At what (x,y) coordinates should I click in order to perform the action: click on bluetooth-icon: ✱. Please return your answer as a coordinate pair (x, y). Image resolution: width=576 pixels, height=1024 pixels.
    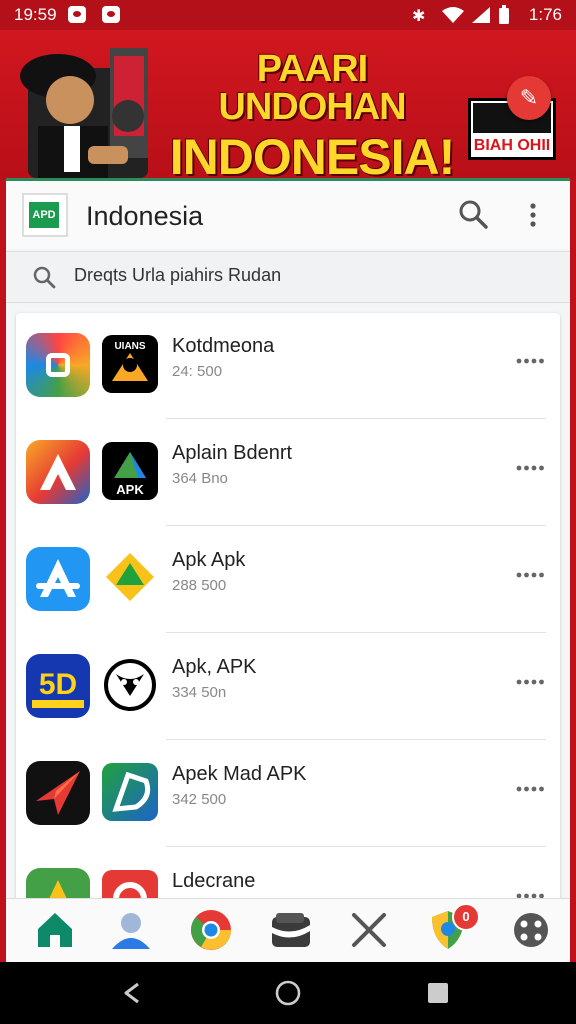
    Looking at the image, I should click on (419, 16).